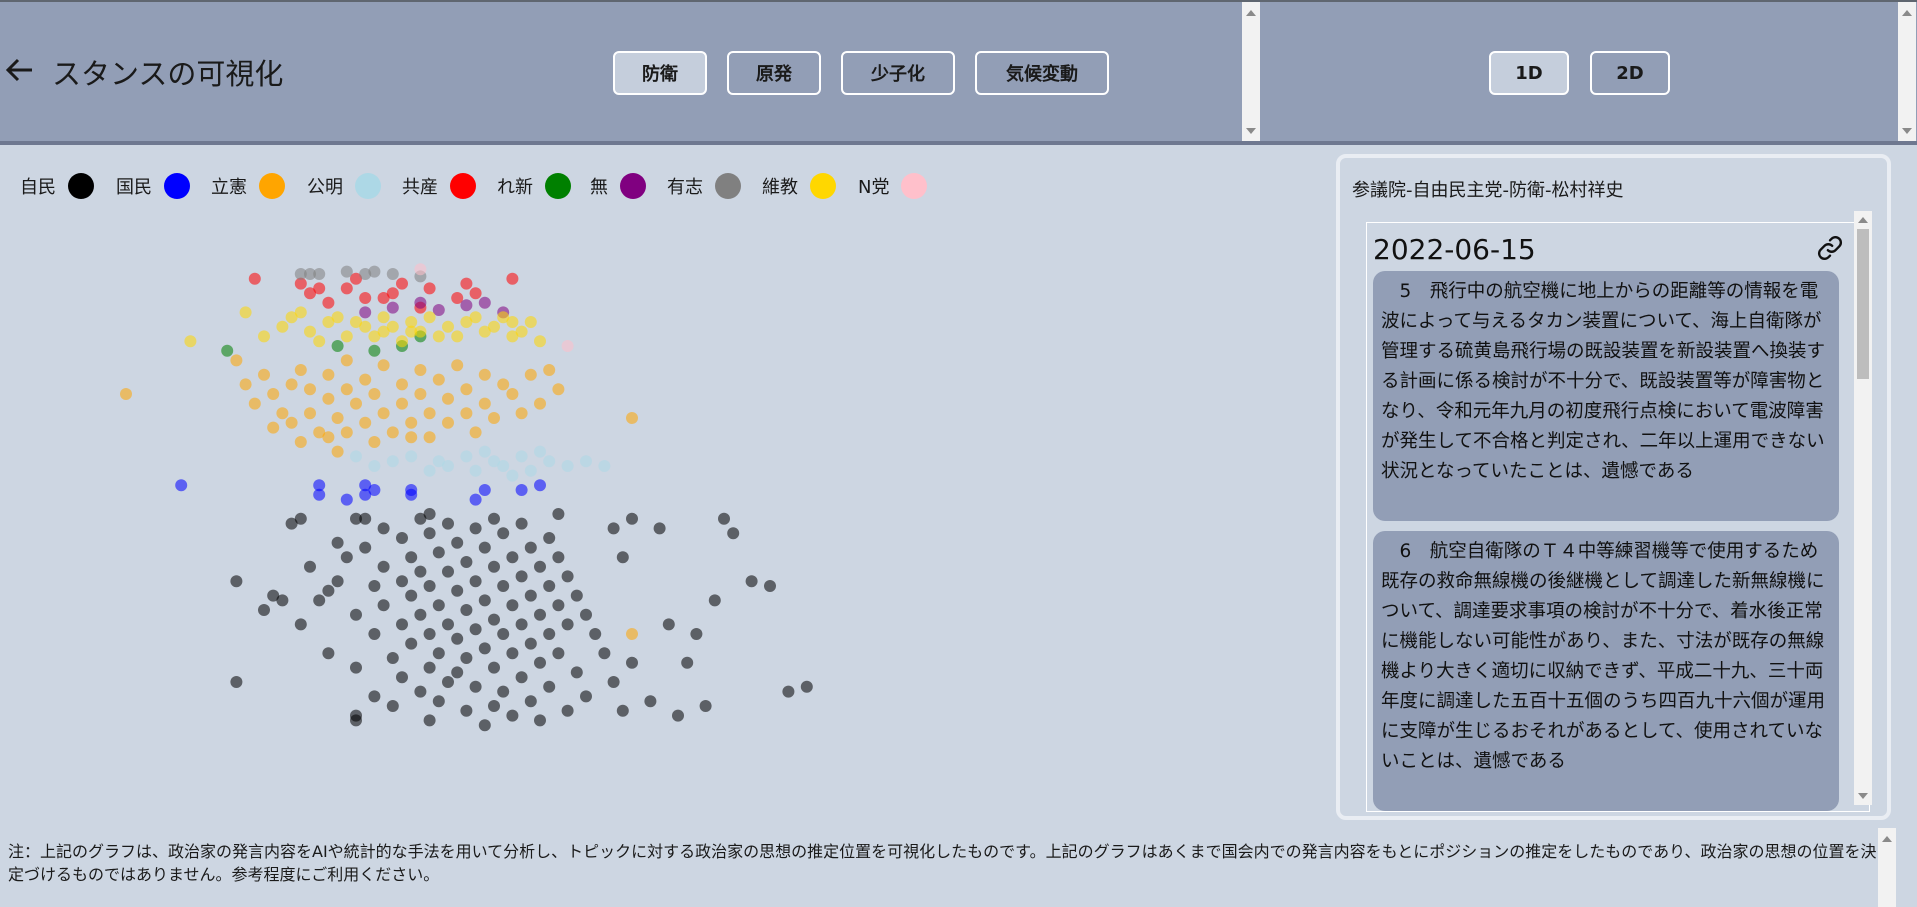 This screenshot has width=1917, height=907. I want to click on legend-item: N党, so click(893, 186).